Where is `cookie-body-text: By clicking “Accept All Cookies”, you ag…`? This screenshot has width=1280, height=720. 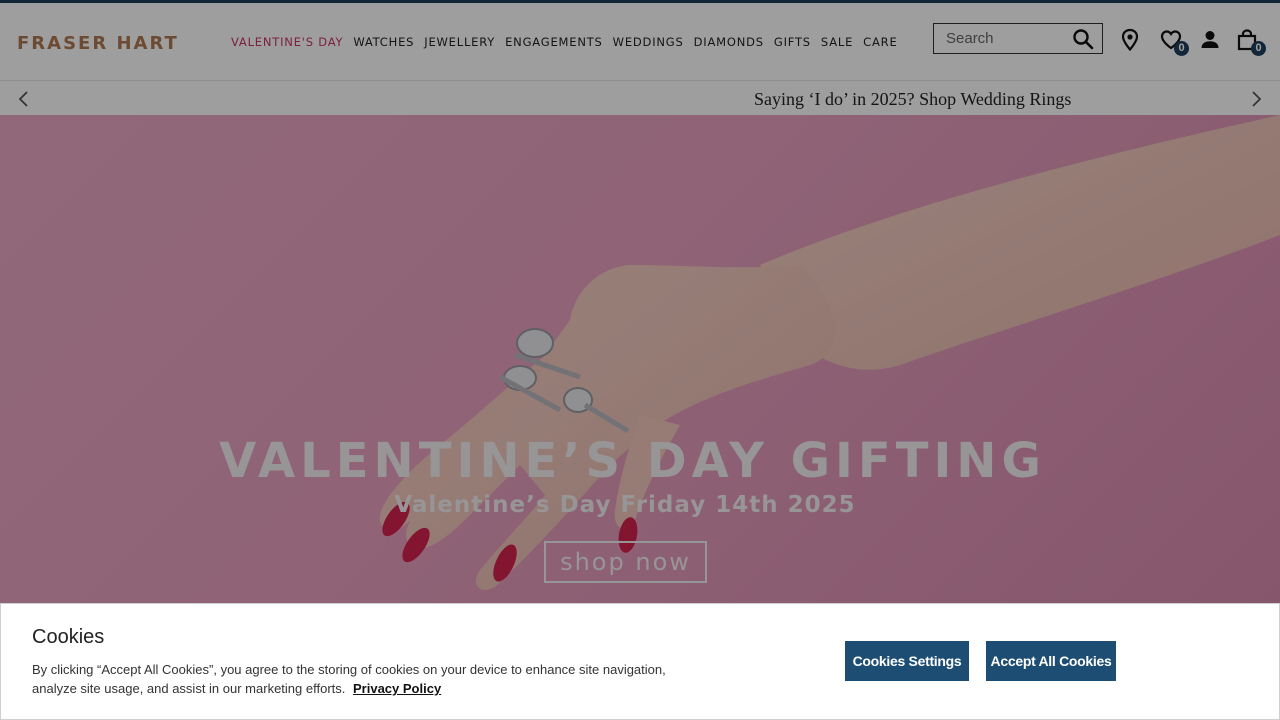
cookie-body-text: By clicking “Accept All Cookies”, you ag… is located at coordinates (349, 679).